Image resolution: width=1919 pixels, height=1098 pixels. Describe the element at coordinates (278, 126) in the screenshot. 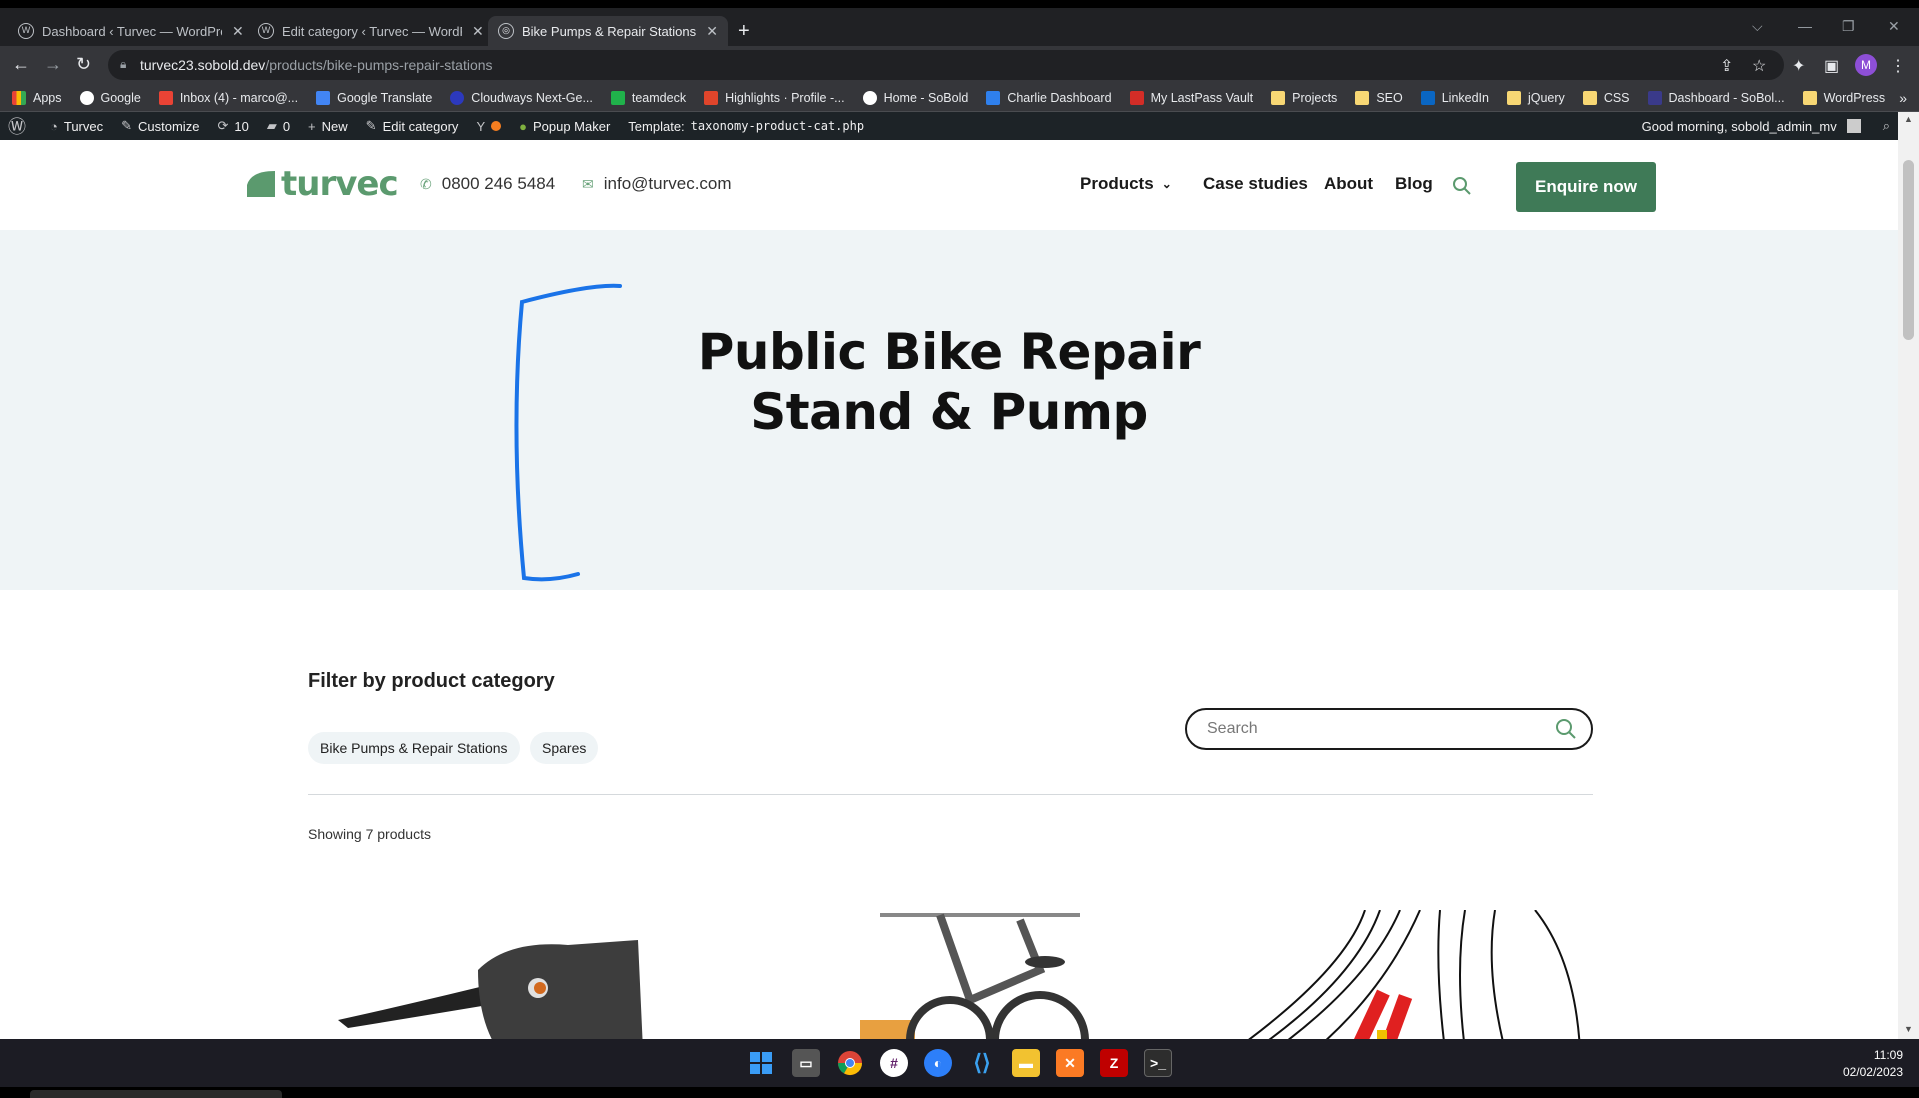

I see `wp-comments-link: ▰ 0` at that location.